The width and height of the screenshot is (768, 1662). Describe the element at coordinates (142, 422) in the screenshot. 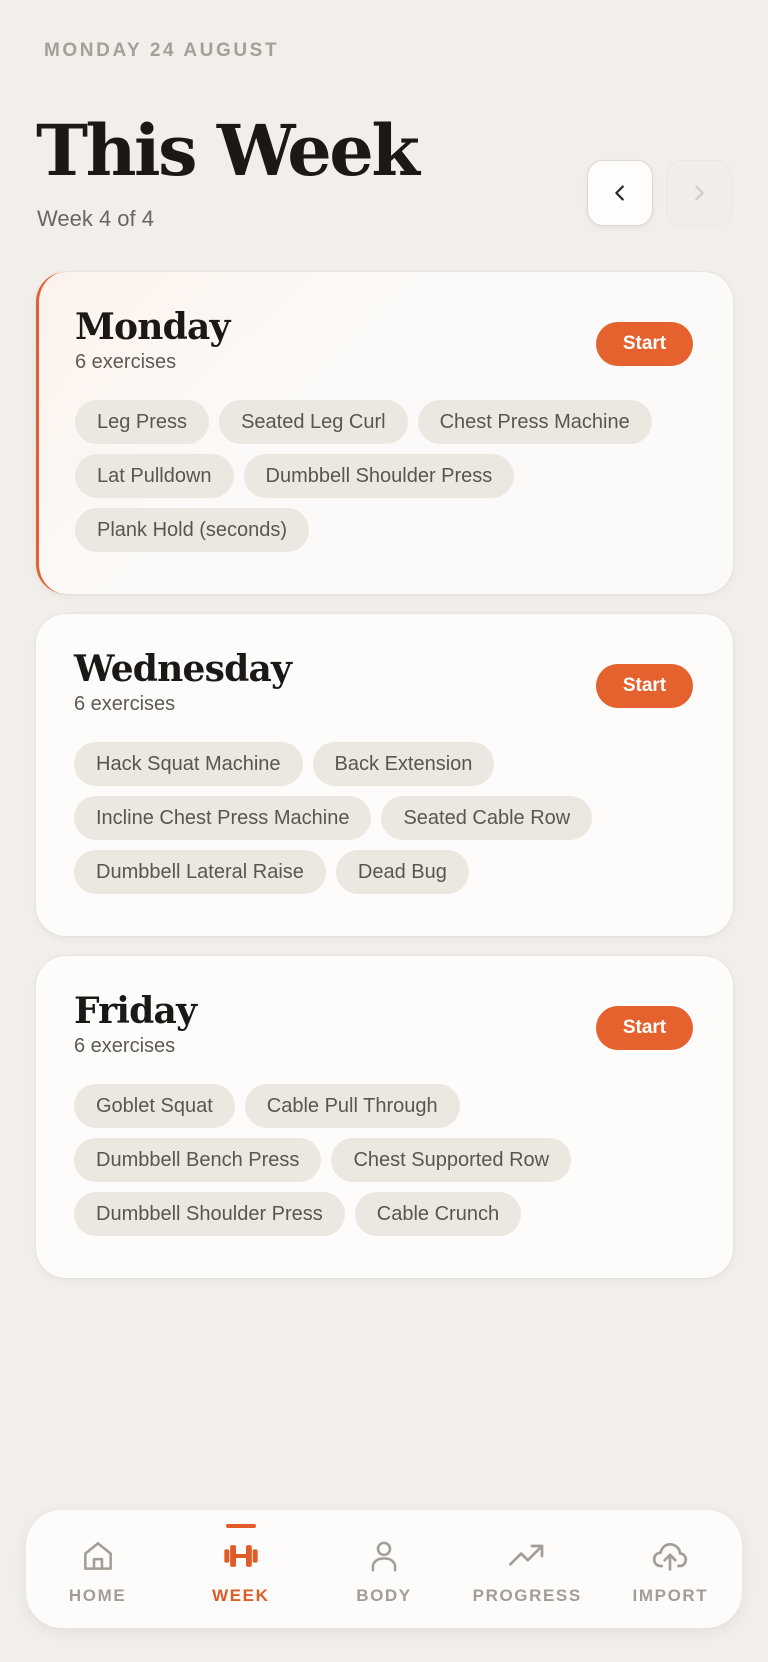

I see `exercise-chip: Leg Press` at that location.